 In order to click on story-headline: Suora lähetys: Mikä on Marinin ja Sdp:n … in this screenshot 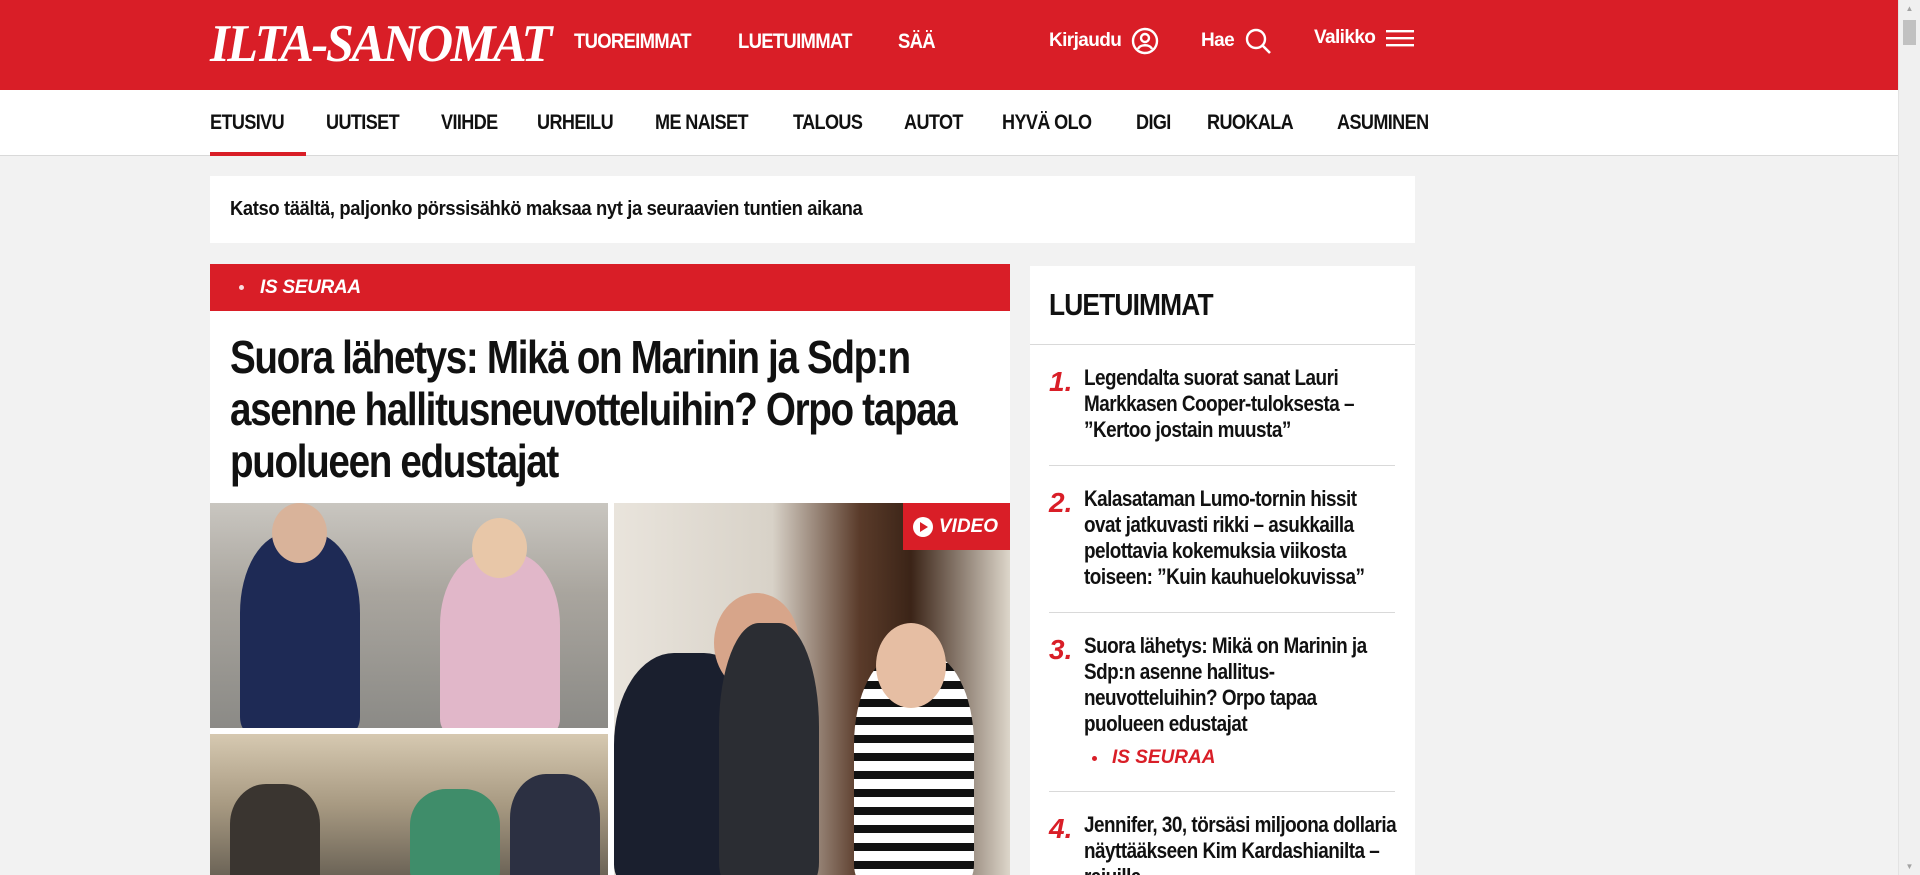, I will do `click(610, 406)`.